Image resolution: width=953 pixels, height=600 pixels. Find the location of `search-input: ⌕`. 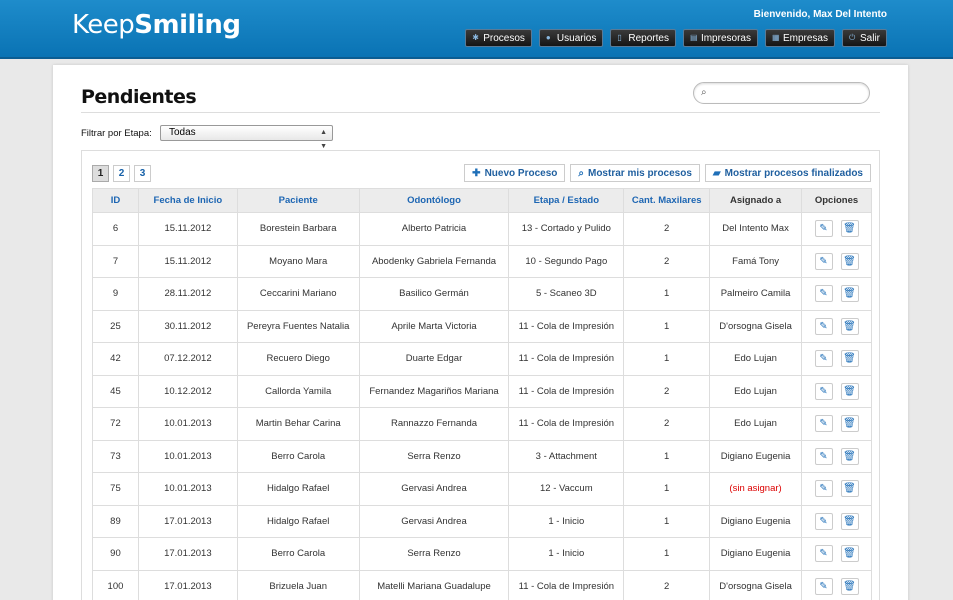

search-input: ⌕ is located at coordinates (781, 93).